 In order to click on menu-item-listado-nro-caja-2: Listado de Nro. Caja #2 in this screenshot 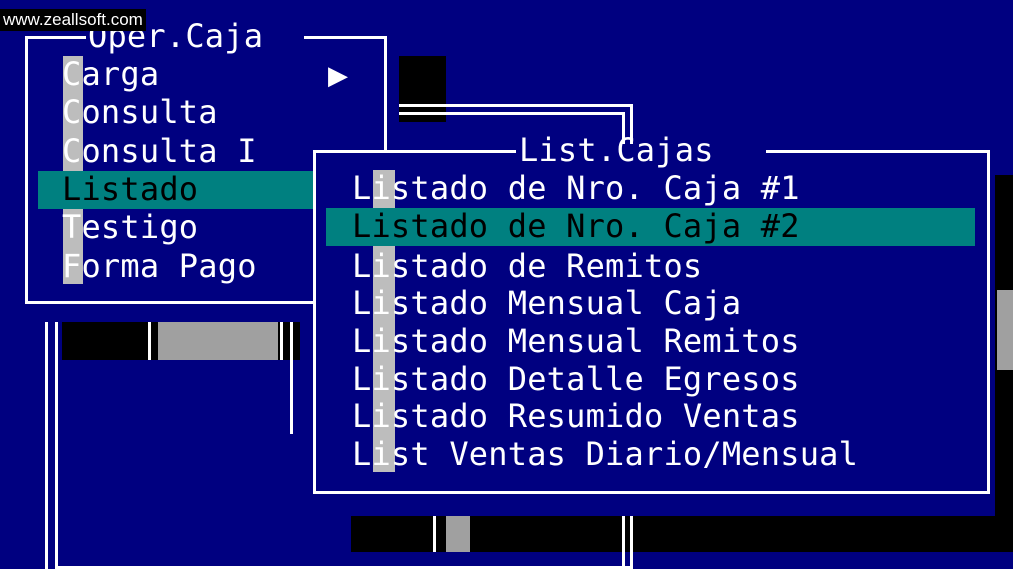, I will do `click(576, 226)`.